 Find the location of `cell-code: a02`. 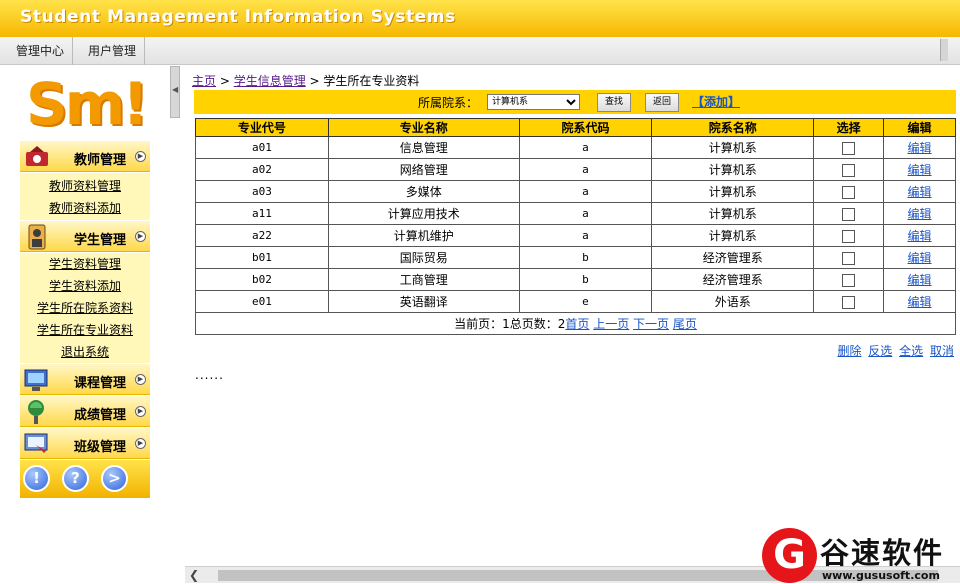

cell-code: a02 is located at coordinates (262, 169).